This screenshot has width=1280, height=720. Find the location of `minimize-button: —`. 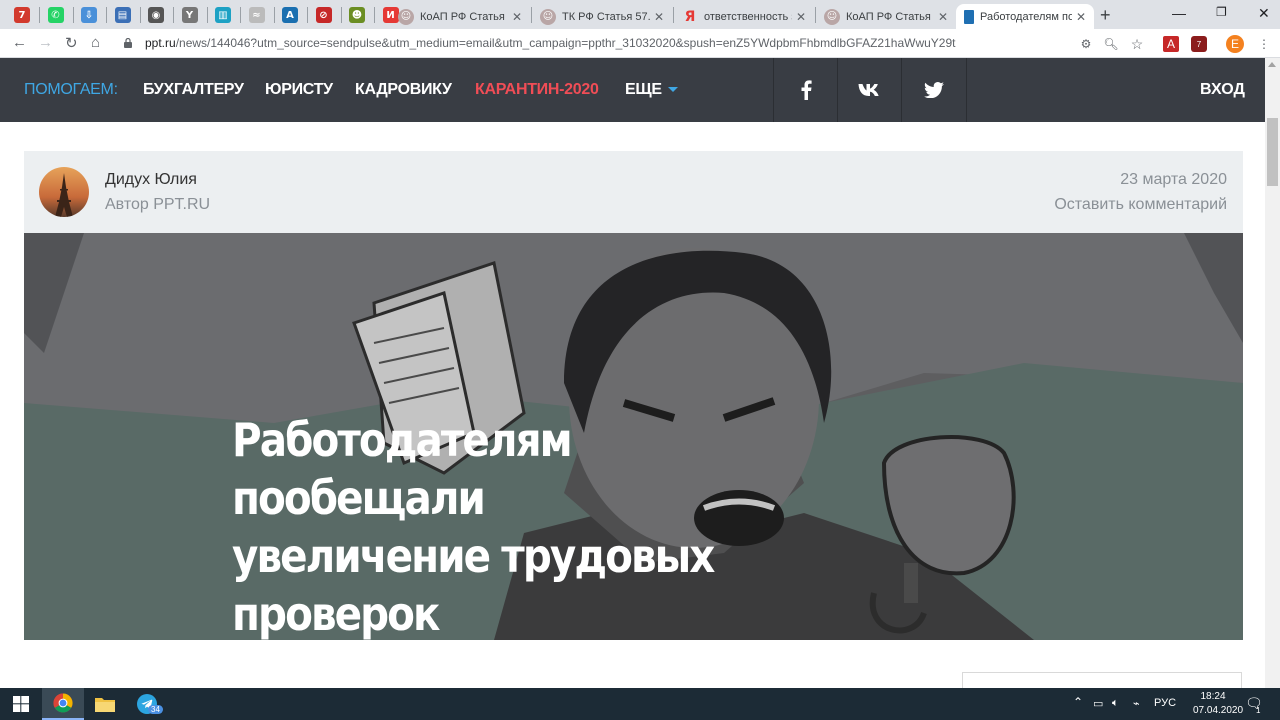

minimize-button: — is located at coordinates (1179, 13).